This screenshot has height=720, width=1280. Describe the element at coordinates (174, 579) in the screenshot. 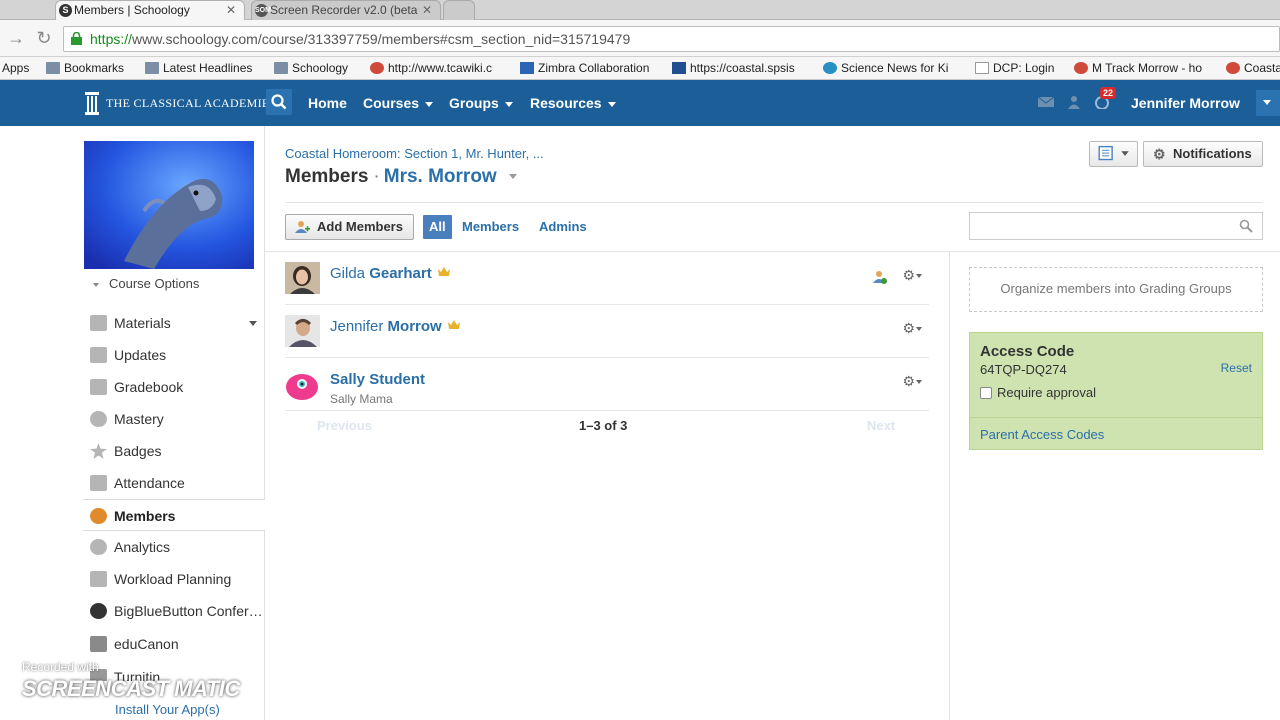

I see `sidebar-item-workload-planning: Workload Planning` at that location.